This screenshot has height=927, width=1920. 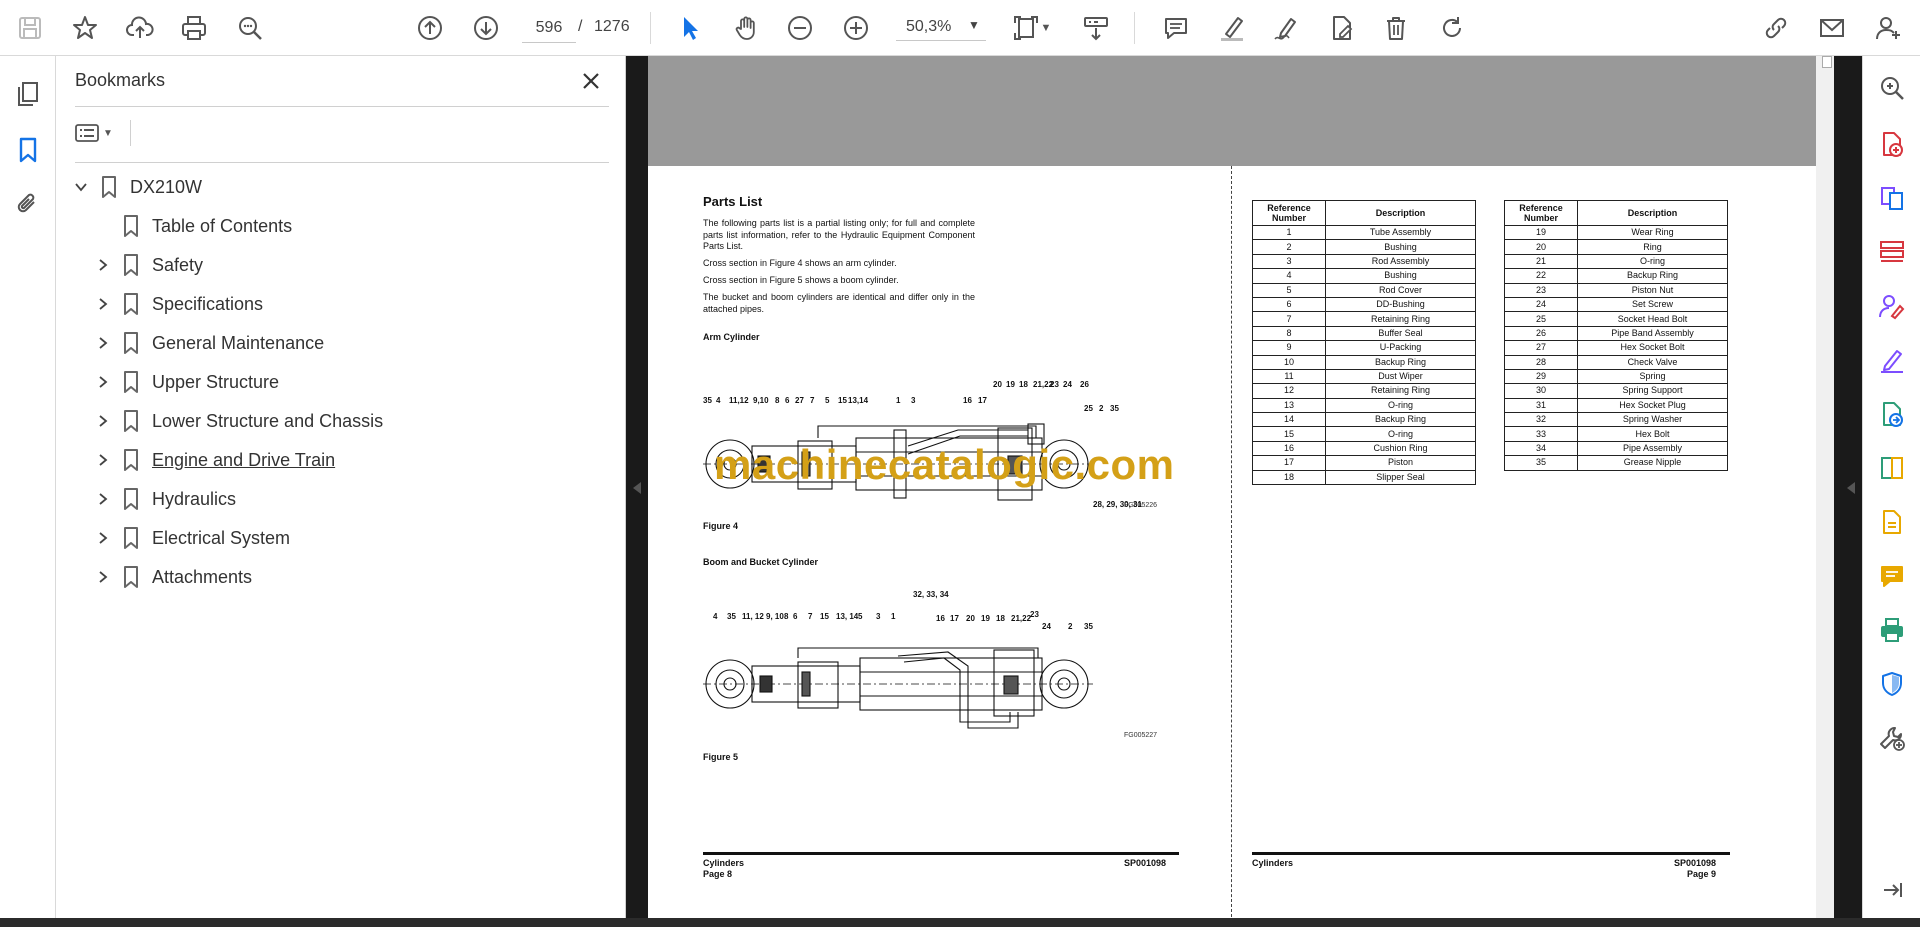 What do you see at coordinates (85, 28) in the screenshot?
I see `star-icon` at bounding box center [85, 28].